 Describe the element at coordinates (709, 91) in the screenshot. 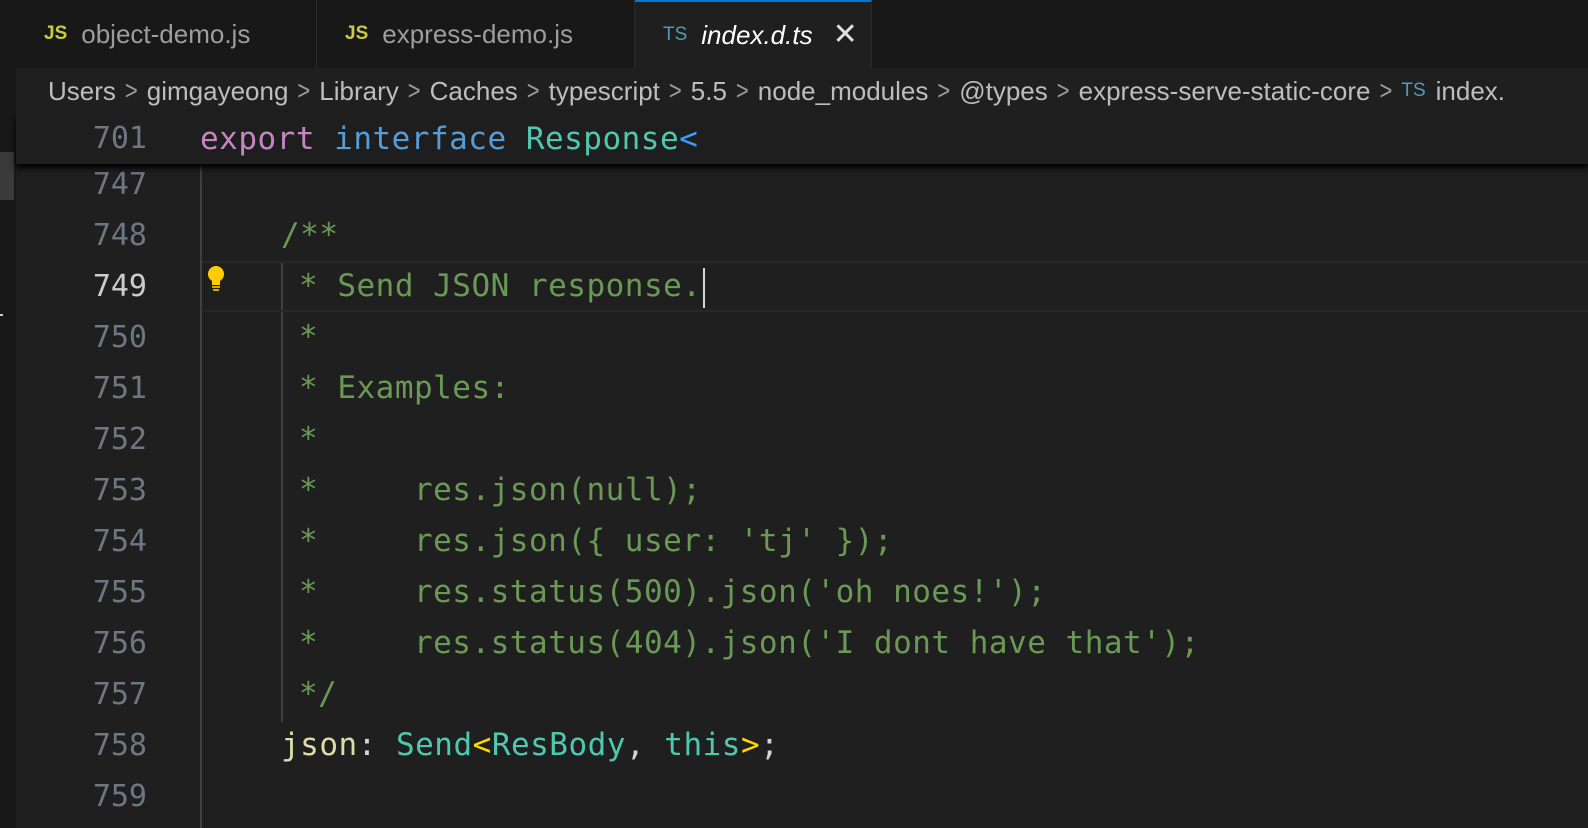

I see `breadcrumb-item: 5.5` at that location.